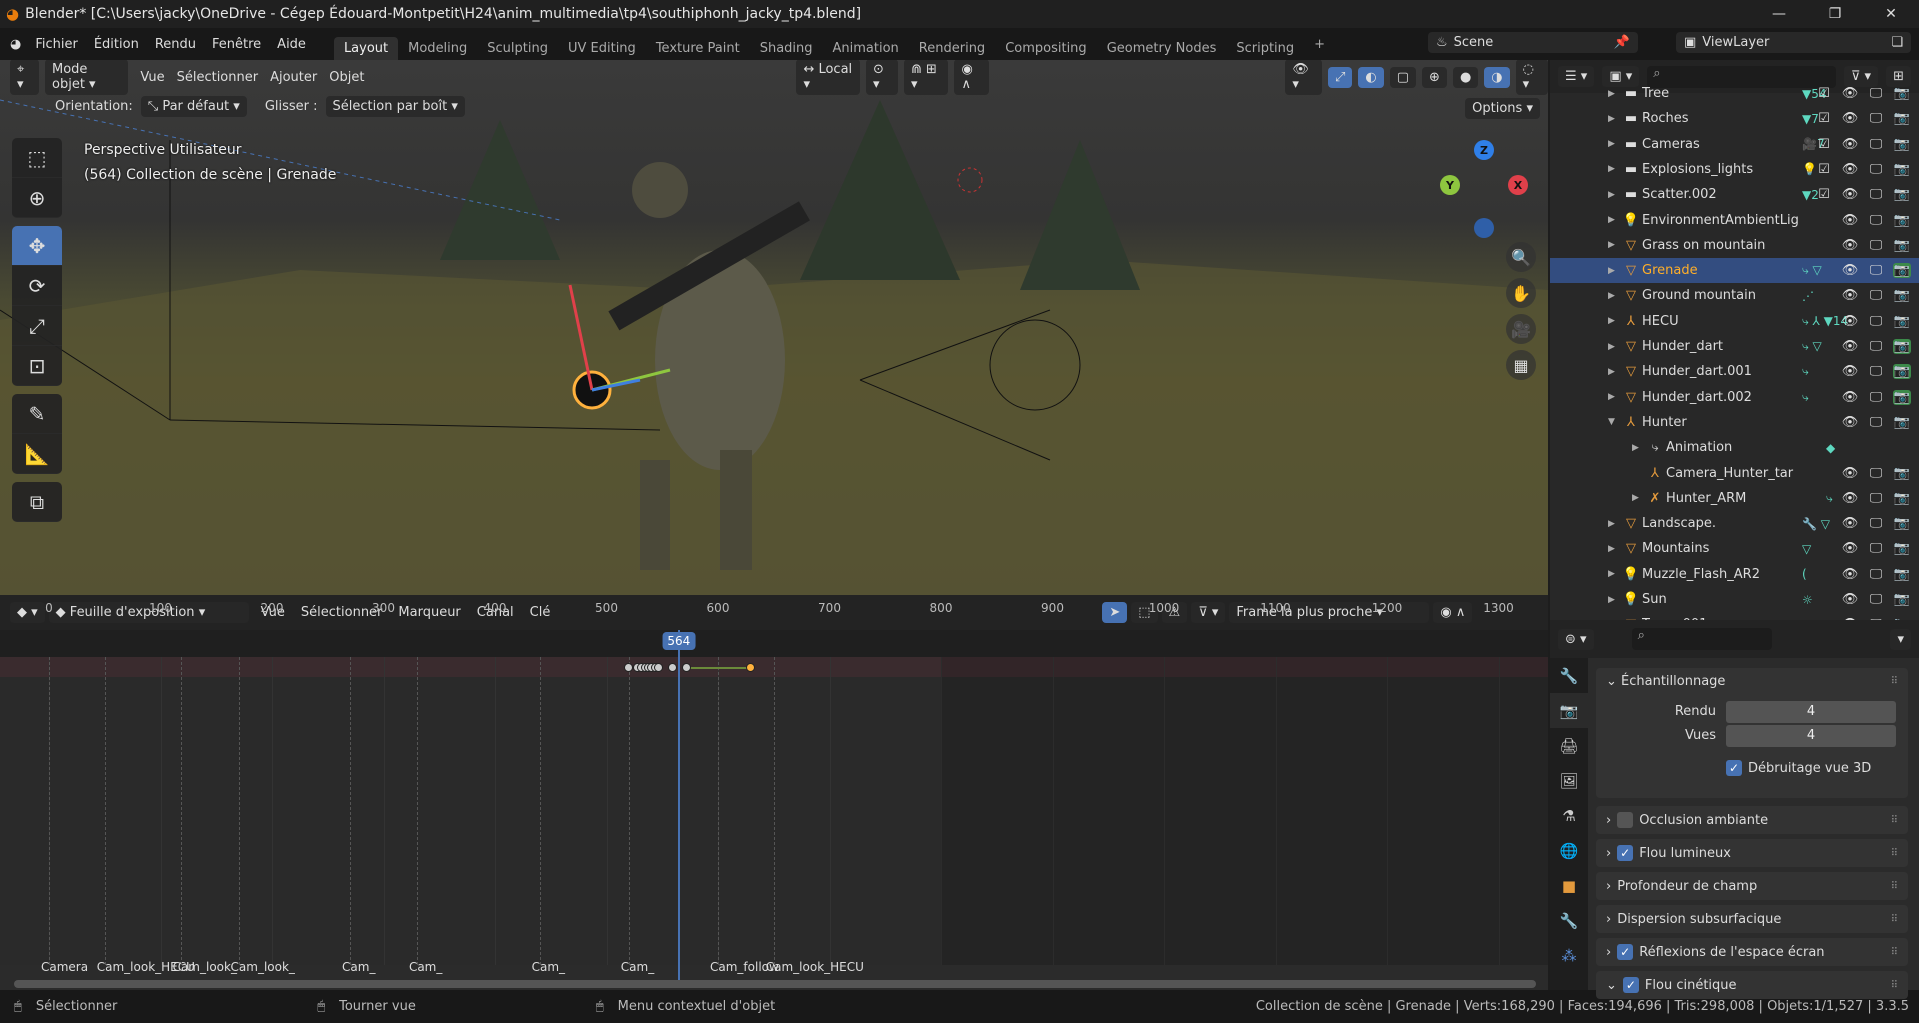  What do you see at coordinates (1303, 77) in the screenshot?
I see `visibility-button: 👁 ▾` at bounding box center [1303, 77].